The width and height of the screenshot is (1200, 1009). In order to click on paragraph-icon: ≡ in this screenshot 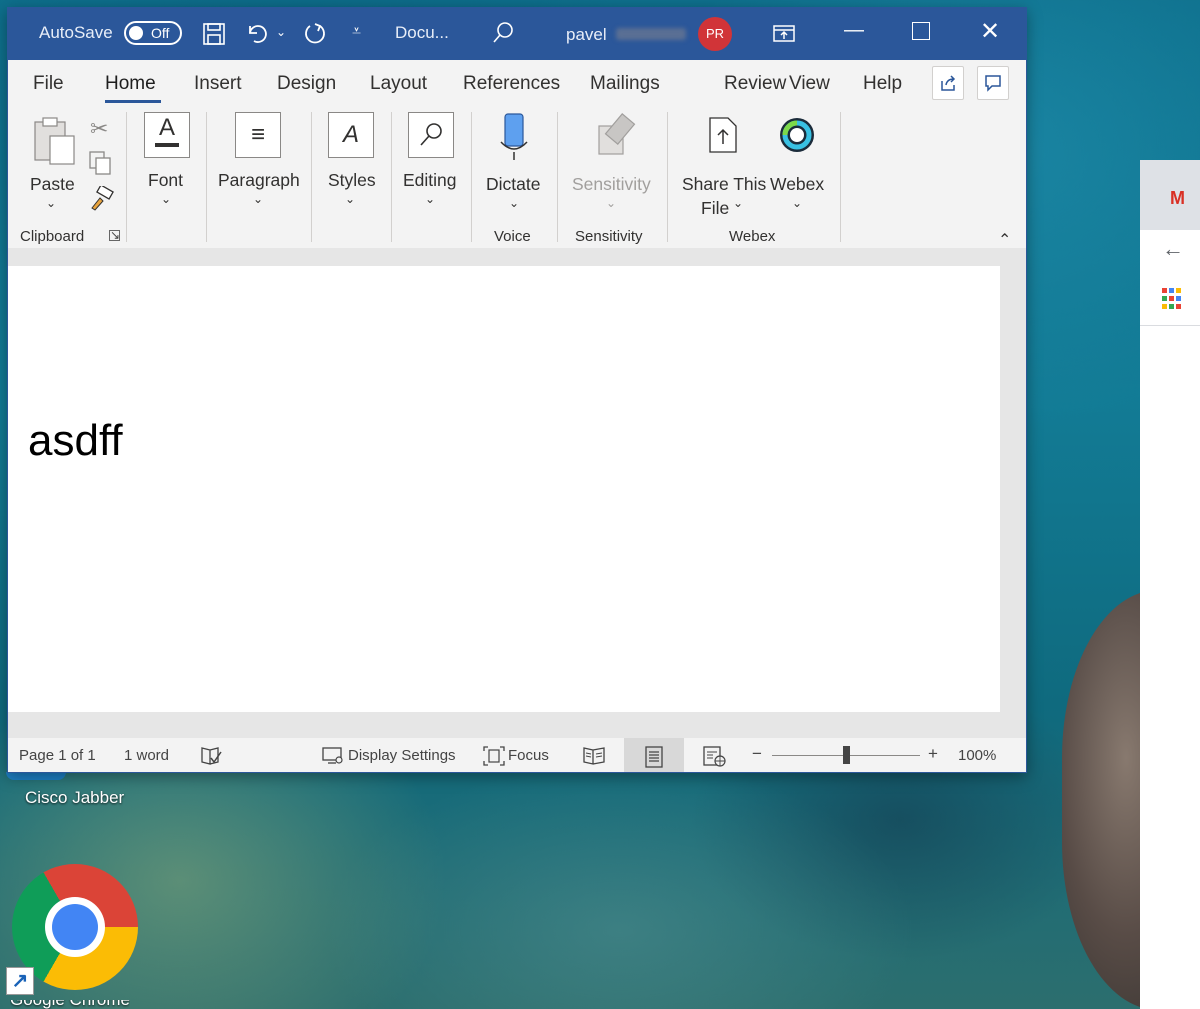, I will do `click(258, 135)`.